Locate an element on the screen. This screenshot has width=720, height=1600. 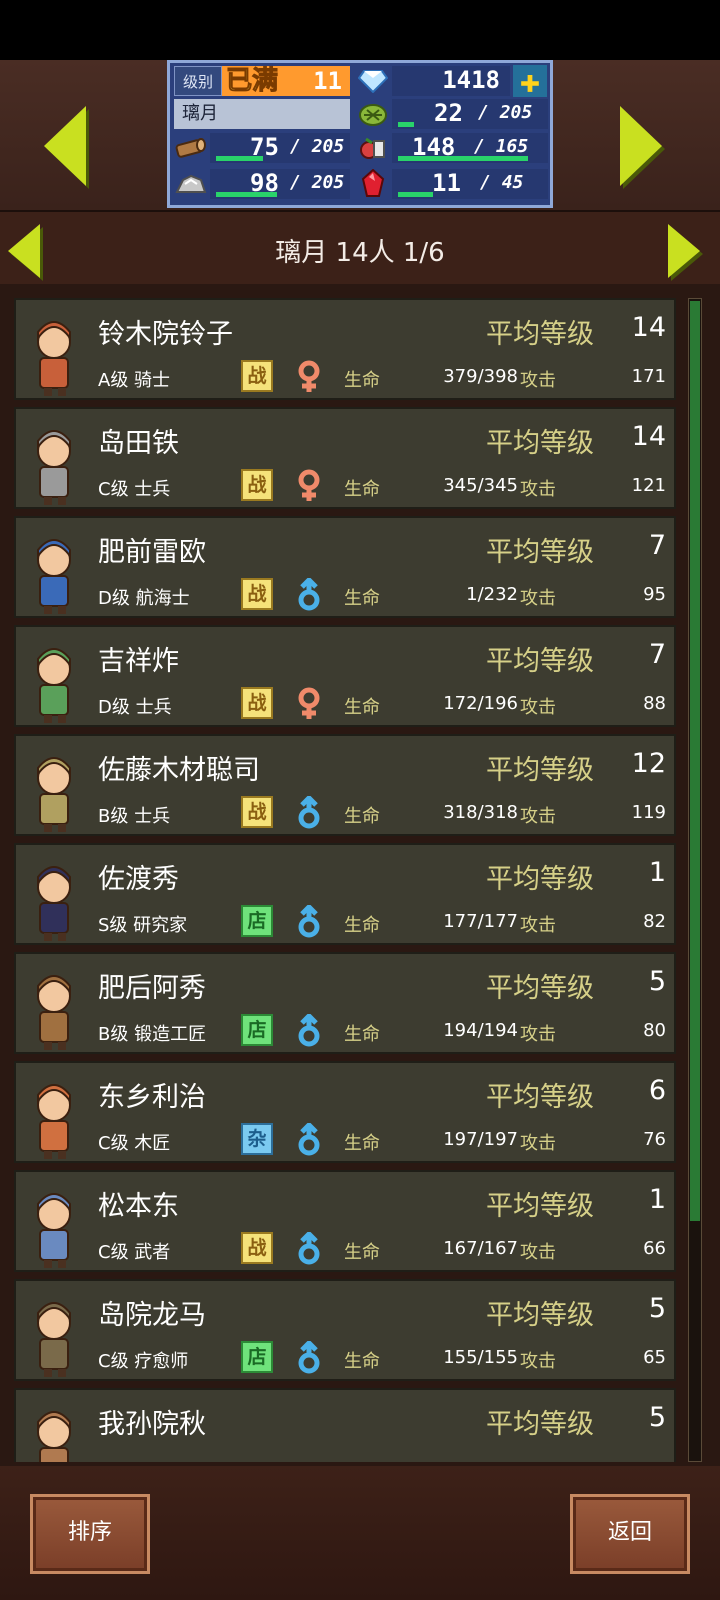
add-gems-button: ✚ is located at coordinates (530, 81).